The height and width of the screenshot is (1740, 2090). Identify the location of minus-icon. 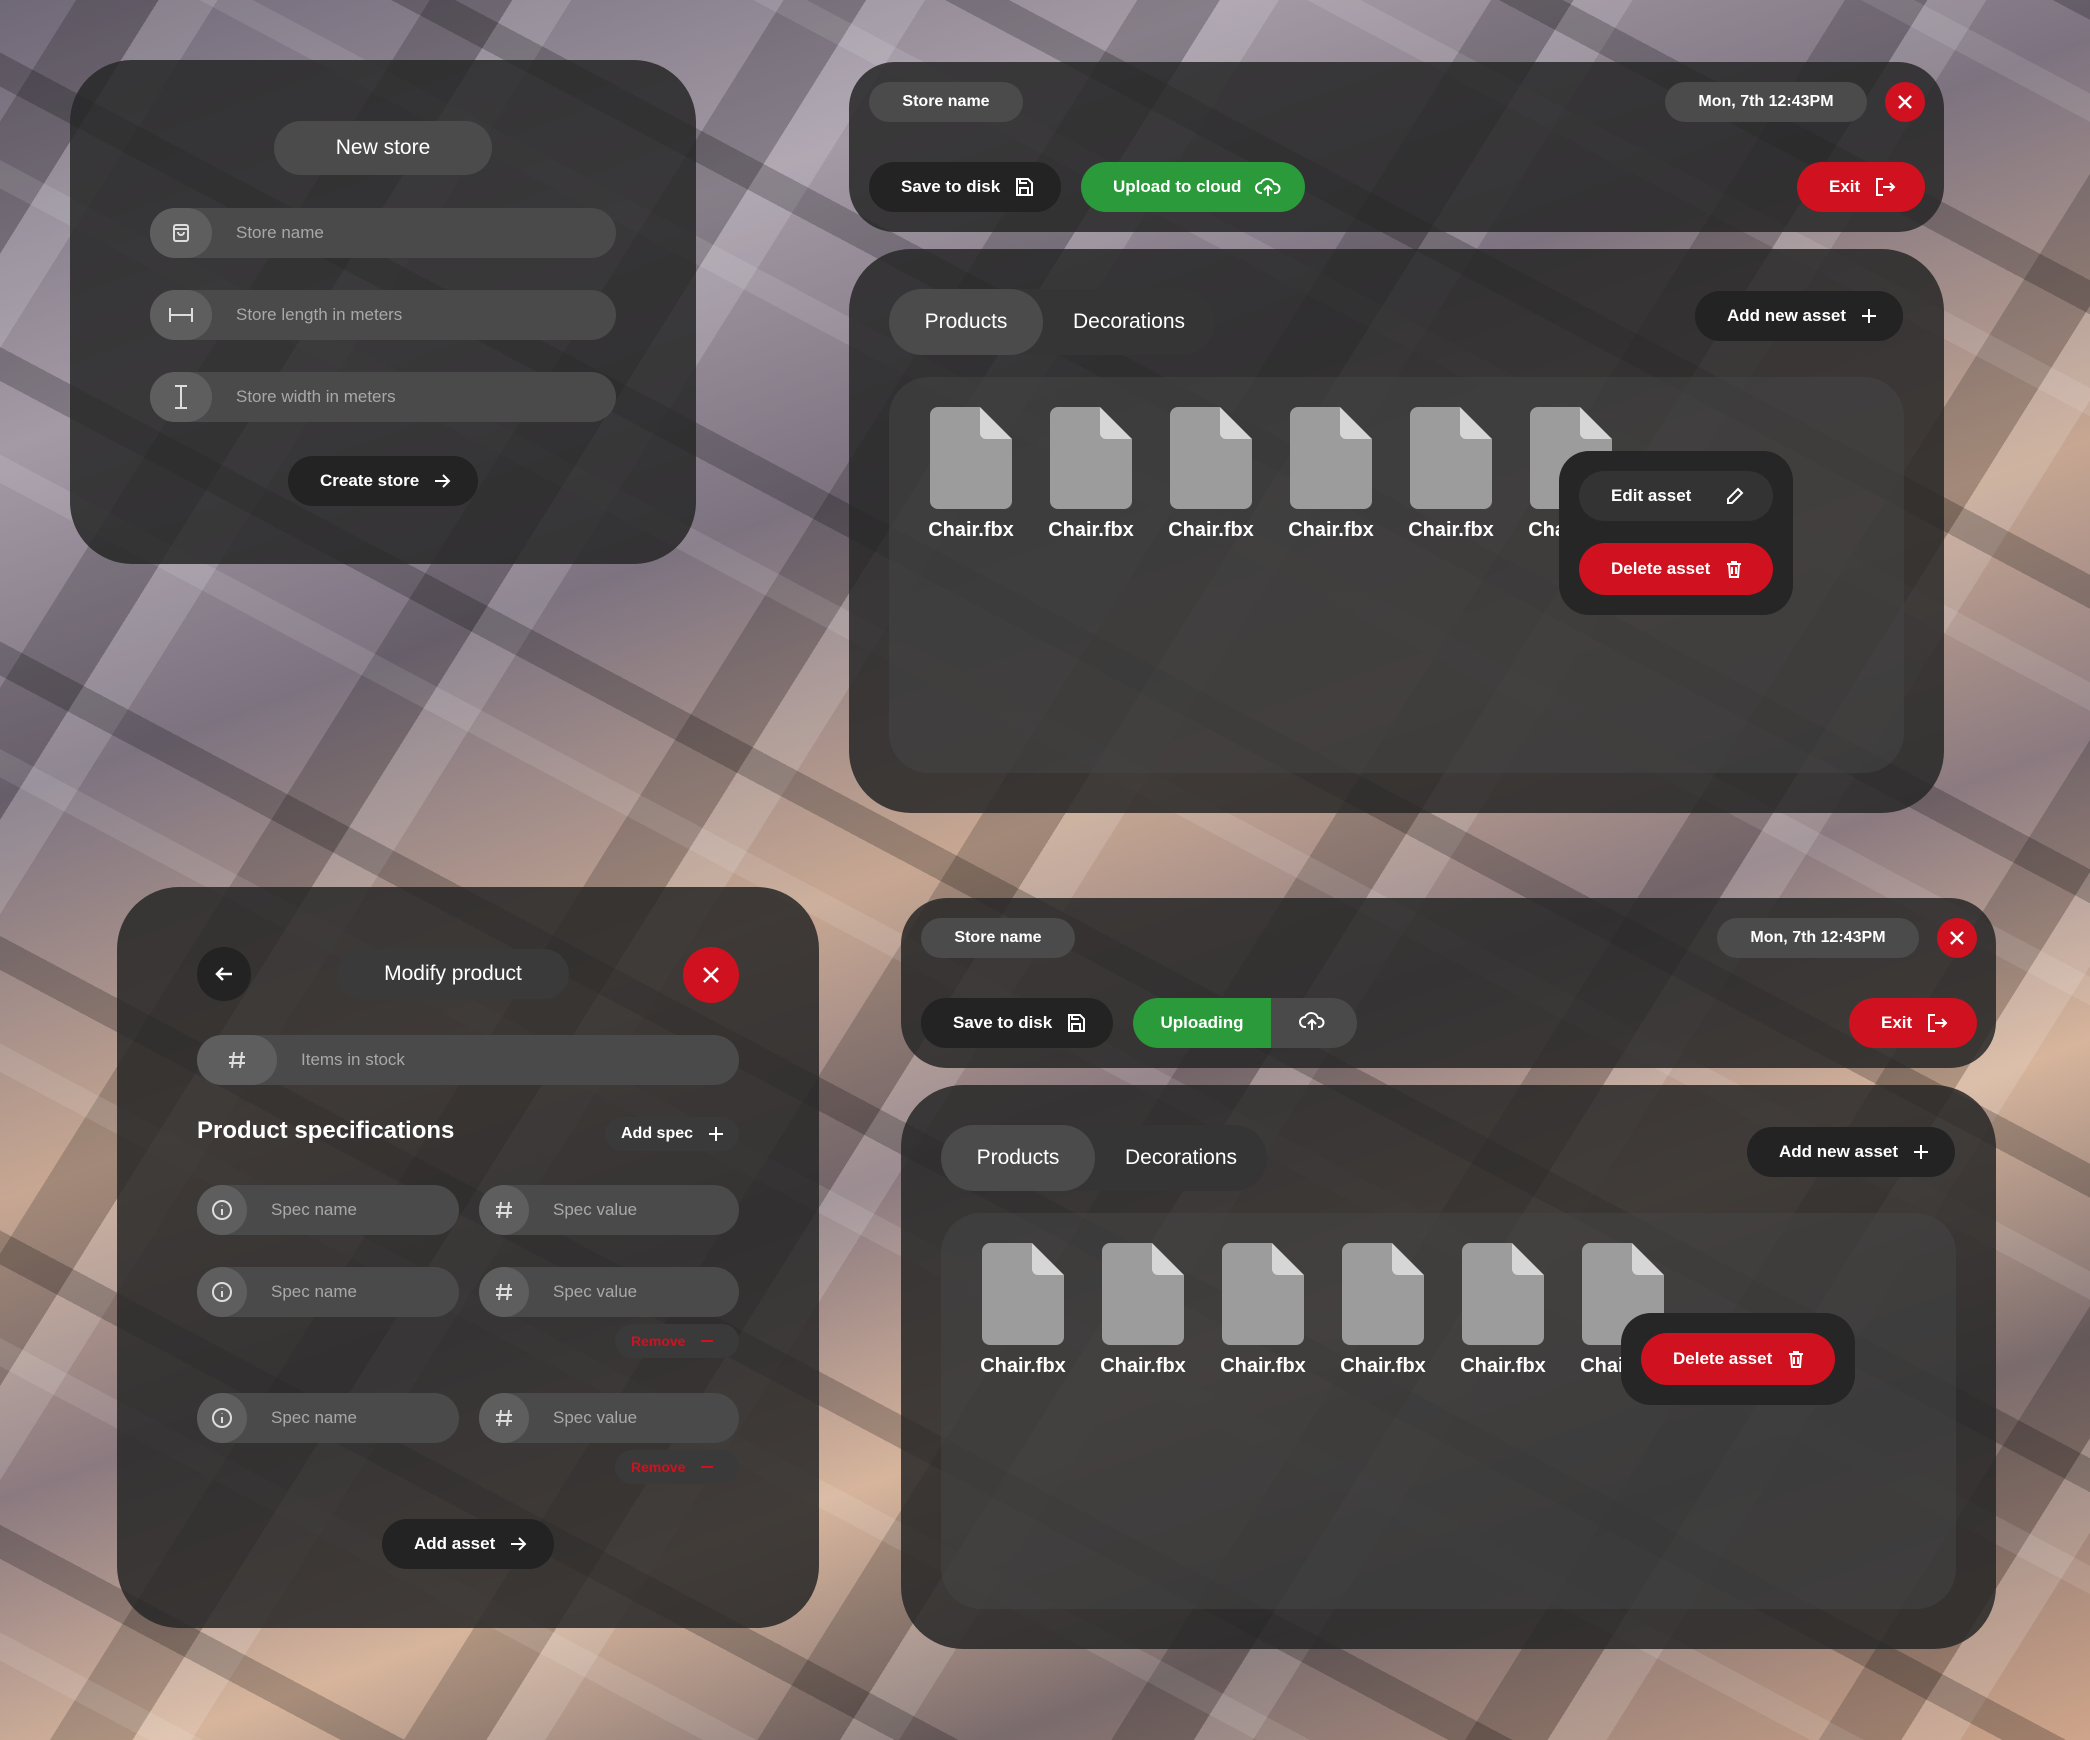
(707, 1341).